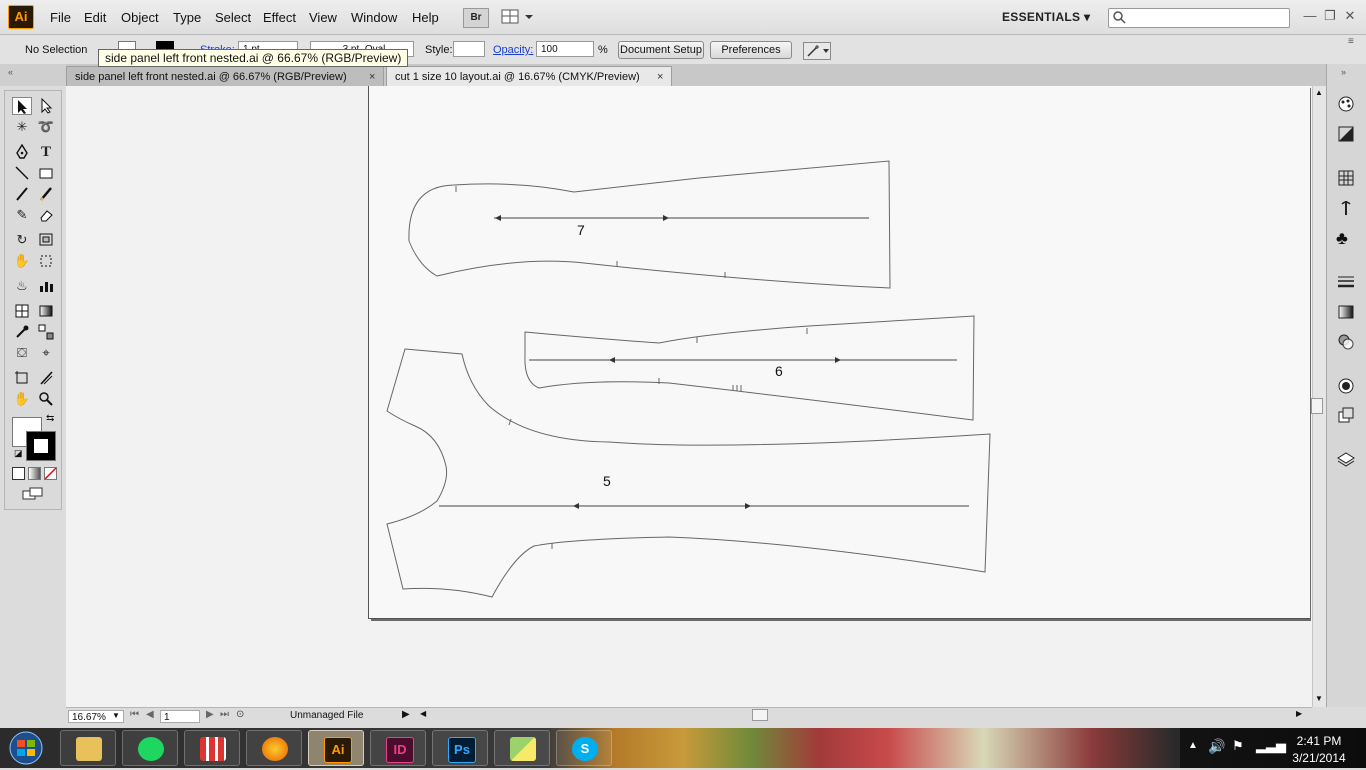  I want to click on transparency-panel-button, so click(1346, 342).